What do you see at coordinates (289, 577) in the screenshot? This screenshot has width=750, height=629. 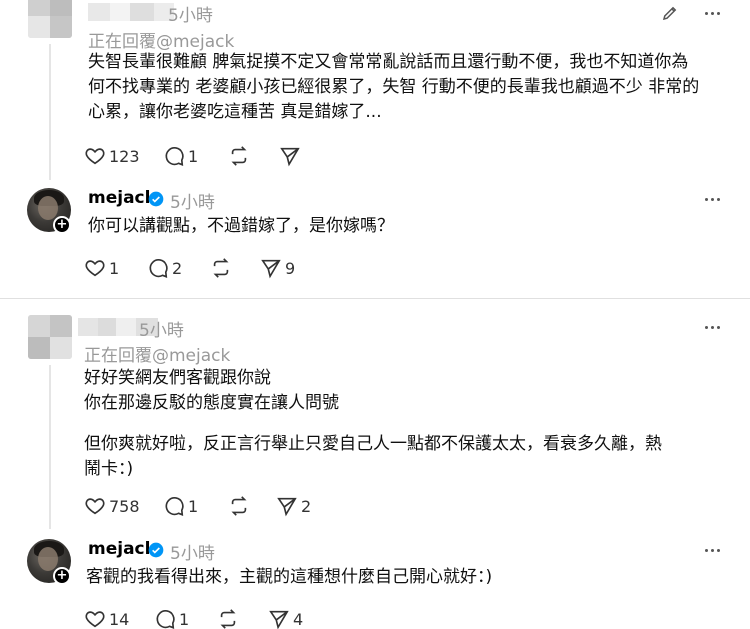 I see `post-text: 客觀的我看得出來，主觀的這種想什麼自己開心就好：)` at bounding box center [289, 577].